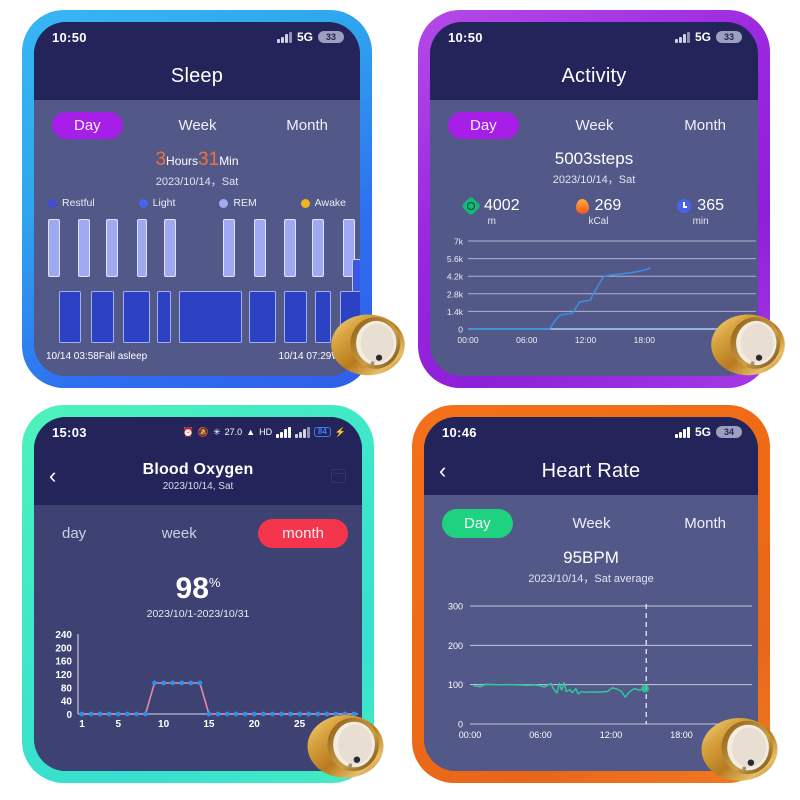 Image resolution: width=800 pixels, height=800 pixels. I want to click on activity-summary: 5003steps 2023/10/14，Sat, so click(594, 168).